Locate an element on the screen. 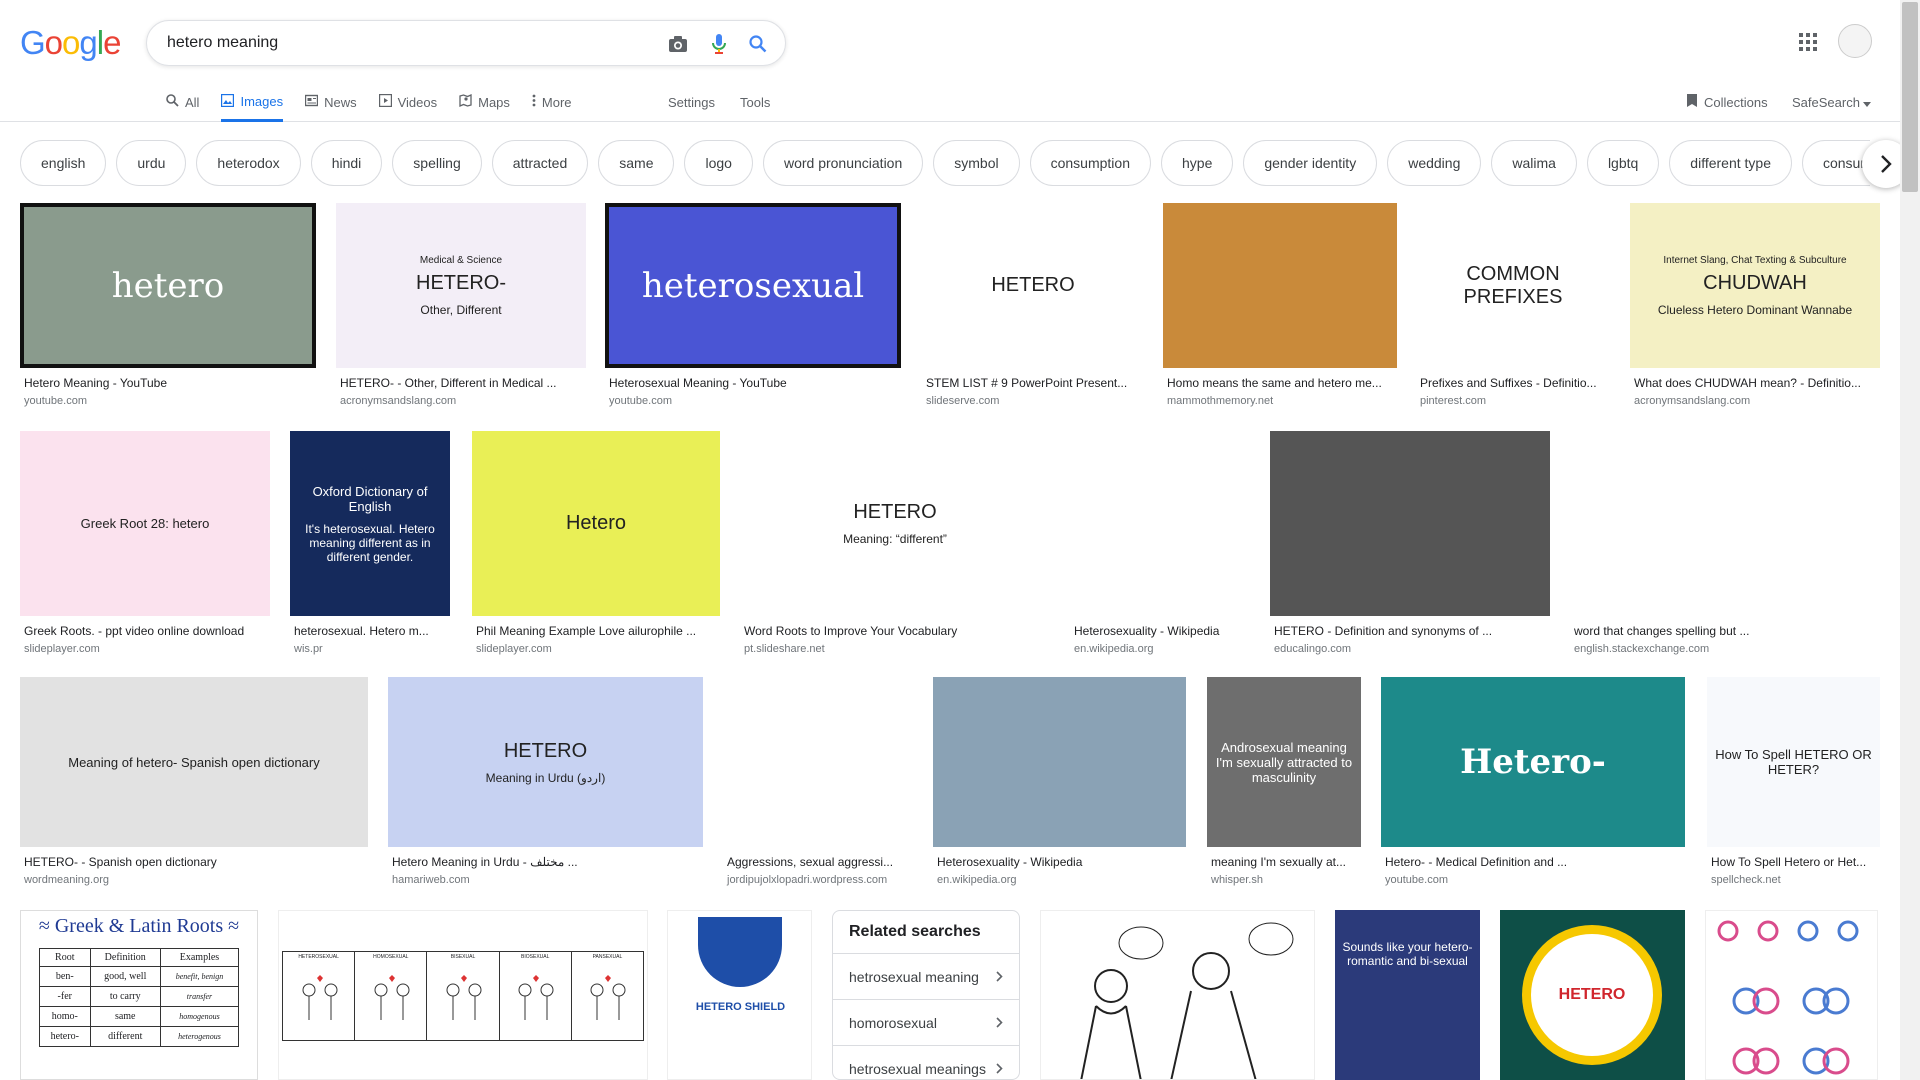 Image resolution: width=1920 pixels, height=1080 pixels. search-icon is located at coordinates (758, 44).